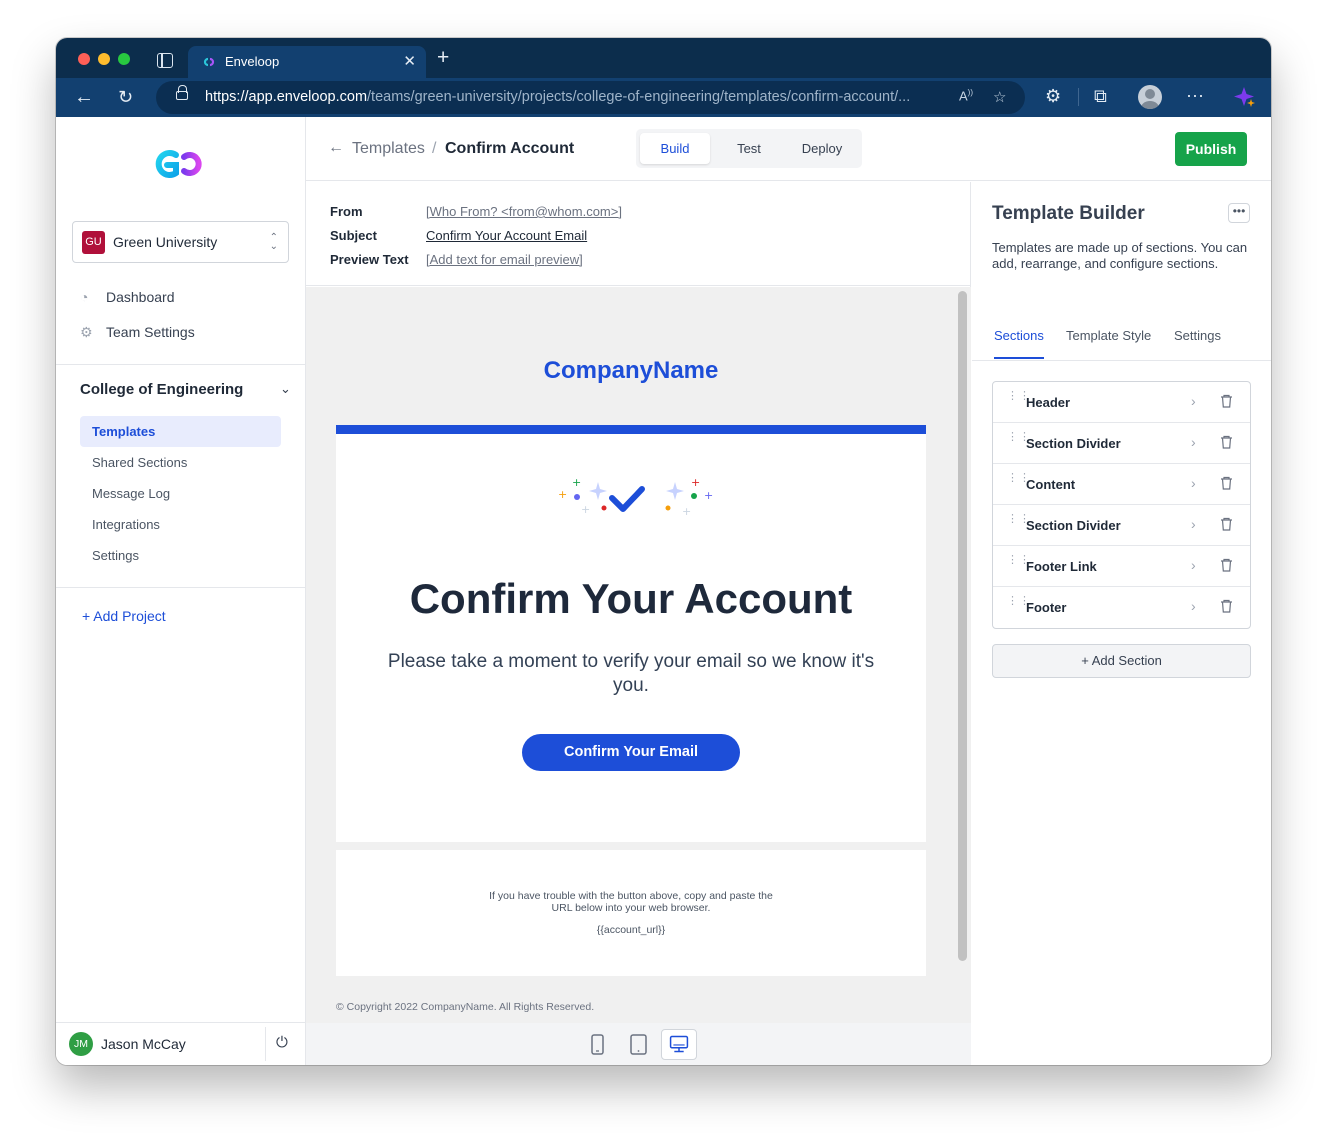  I want to click on tab-close-icon: ✕, so click(409, 61).